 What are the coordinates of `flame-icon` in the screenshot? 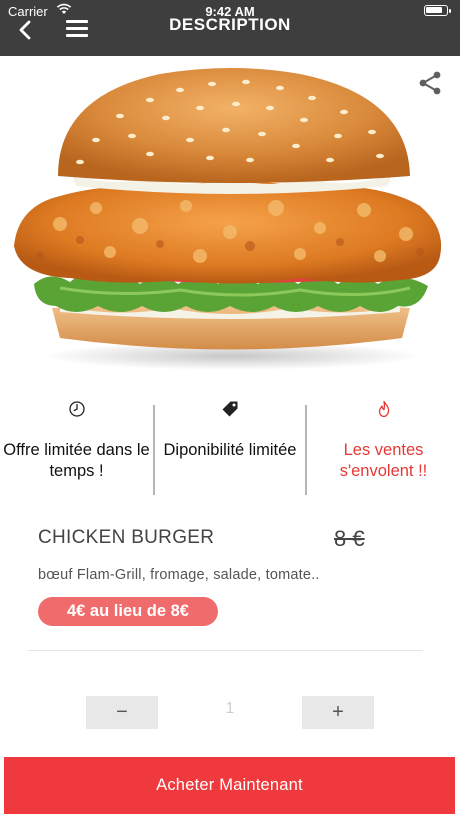 It's located at (383, 409).